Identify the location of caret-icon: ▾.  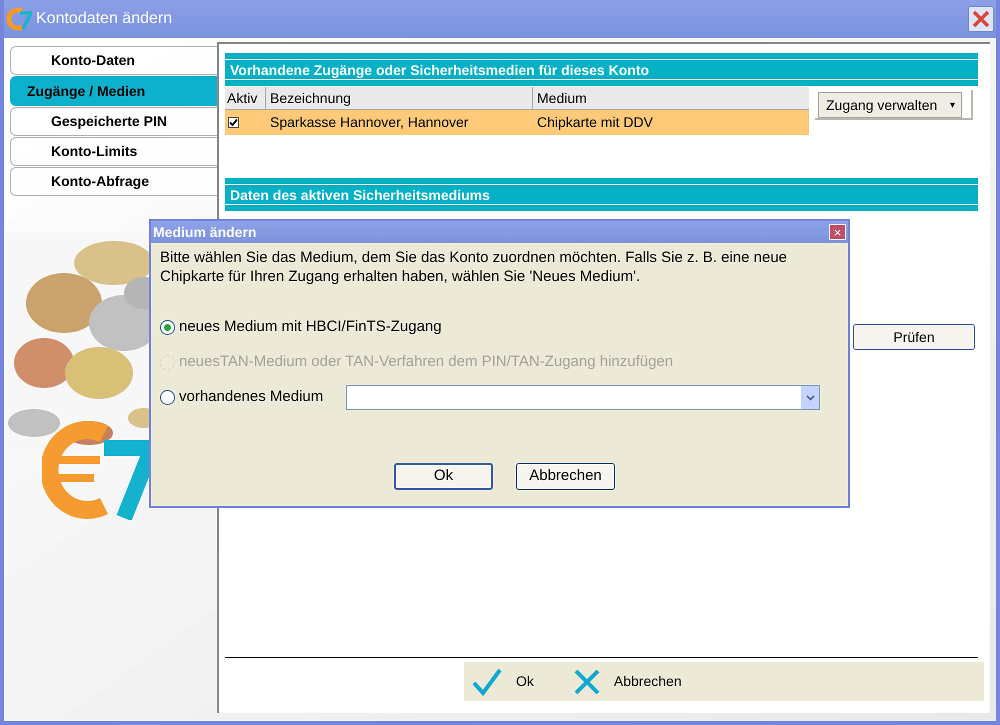
(952, 105).